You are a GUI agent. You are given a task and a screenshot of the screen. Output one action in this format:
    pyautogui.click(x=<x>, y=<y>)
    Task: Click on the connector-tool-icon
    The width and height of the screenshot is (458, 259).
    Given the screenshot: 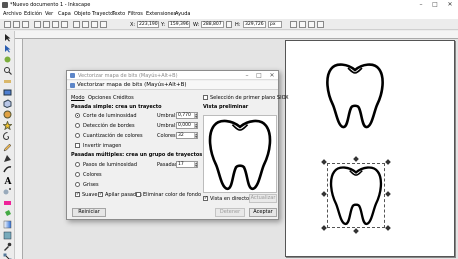 What is the action you would take?
    pyautogui.click(x=7, y=256)
    